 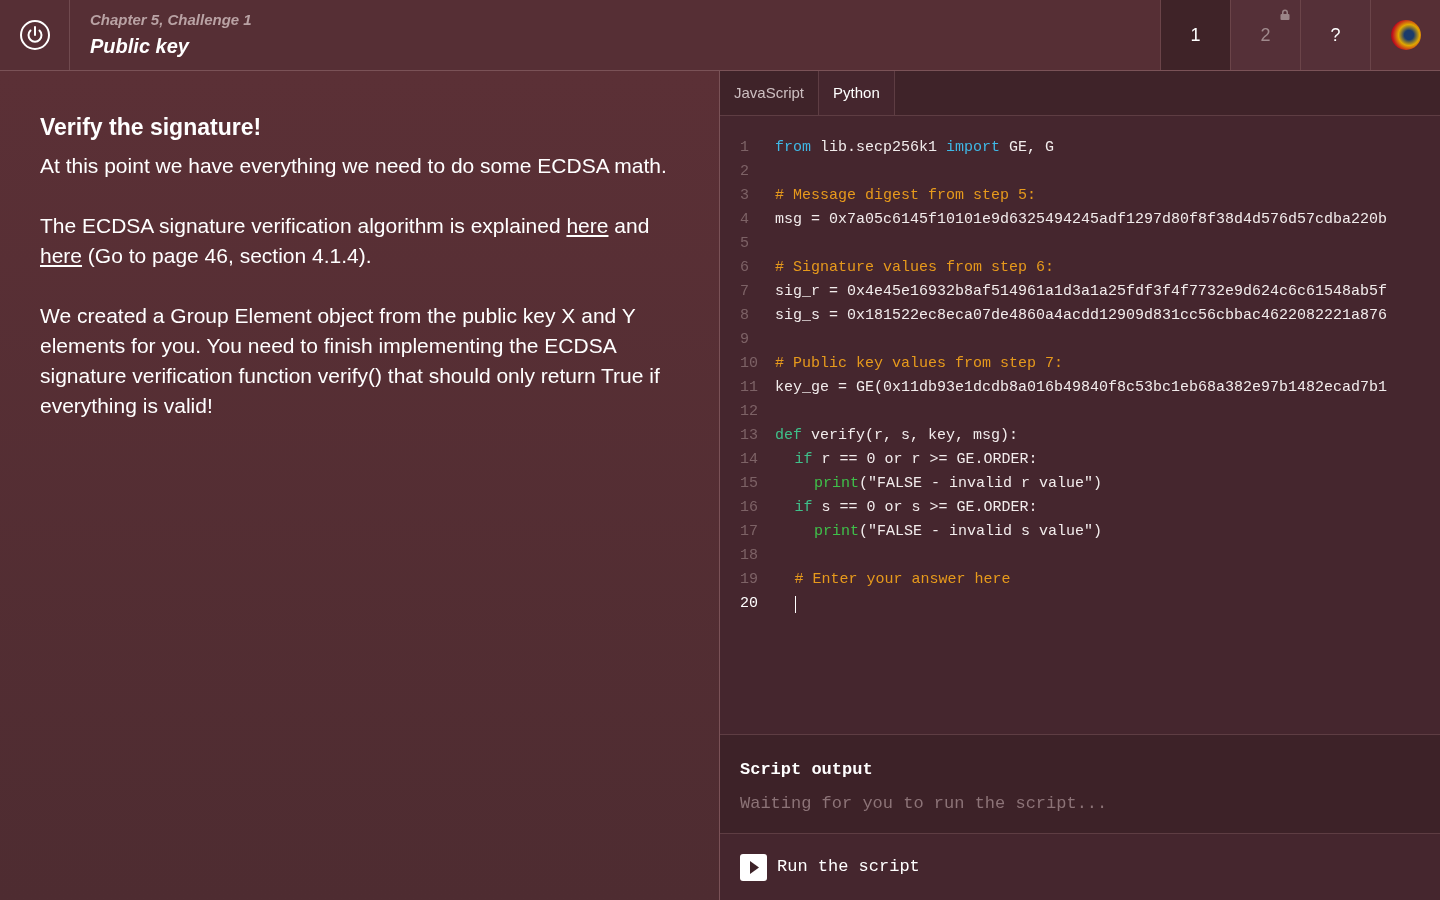 I want to click on step-tab: 1, so click(x=1195, y=35).